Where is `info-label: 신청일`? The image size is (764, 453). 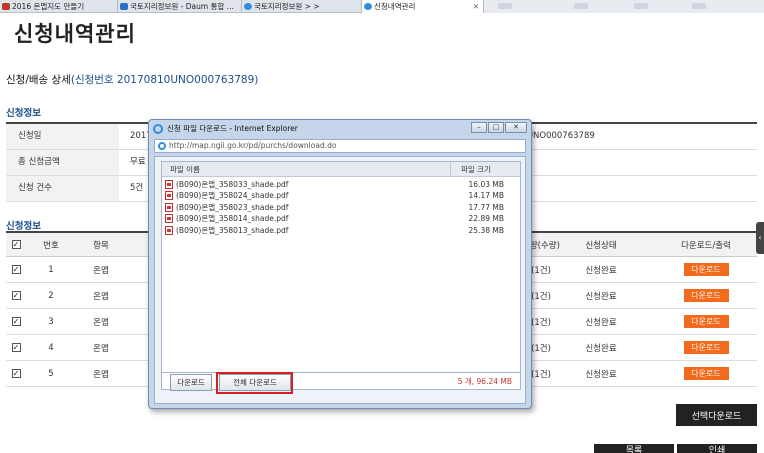 info-label: 신청일 is located at coordinates (62, 136).